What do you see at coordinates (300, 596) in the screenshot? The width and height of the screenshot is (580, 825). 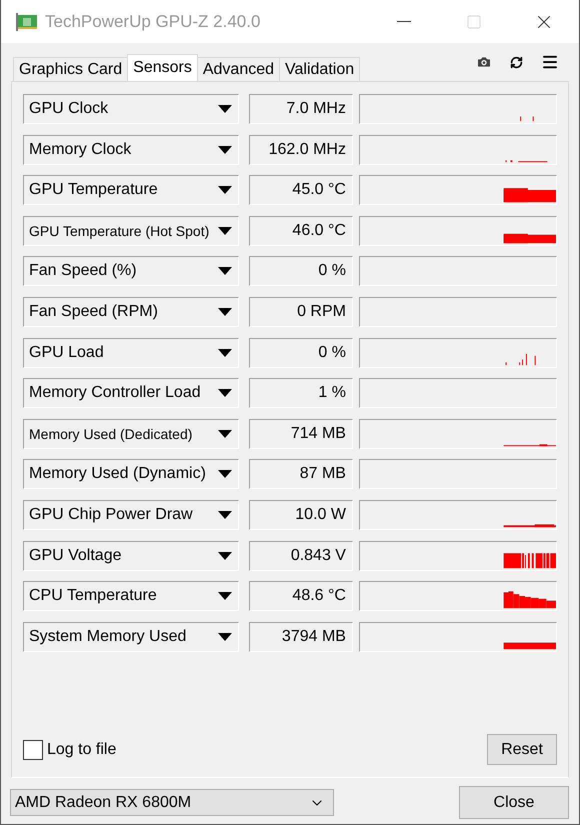 I see `sensor-value: 48.6 °C` at bounding box center [300, 596].